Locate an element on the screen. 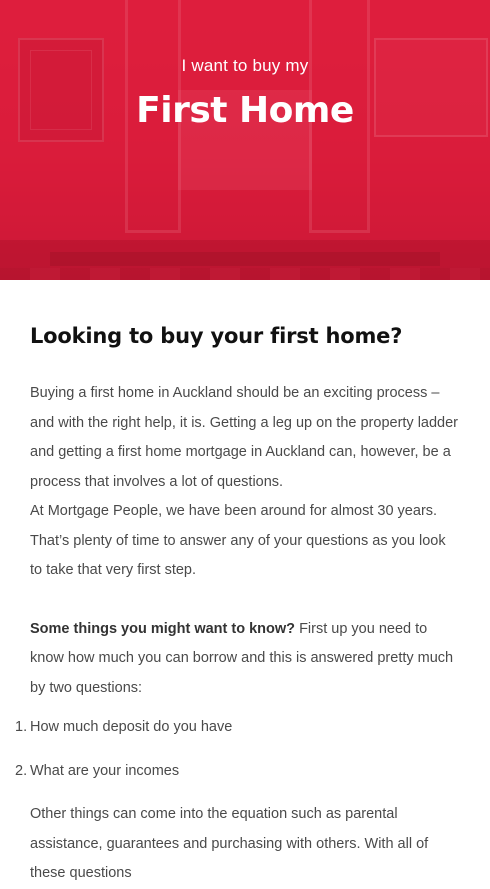  list-item-text: What are your incomes is located at coordinates (105, 770).